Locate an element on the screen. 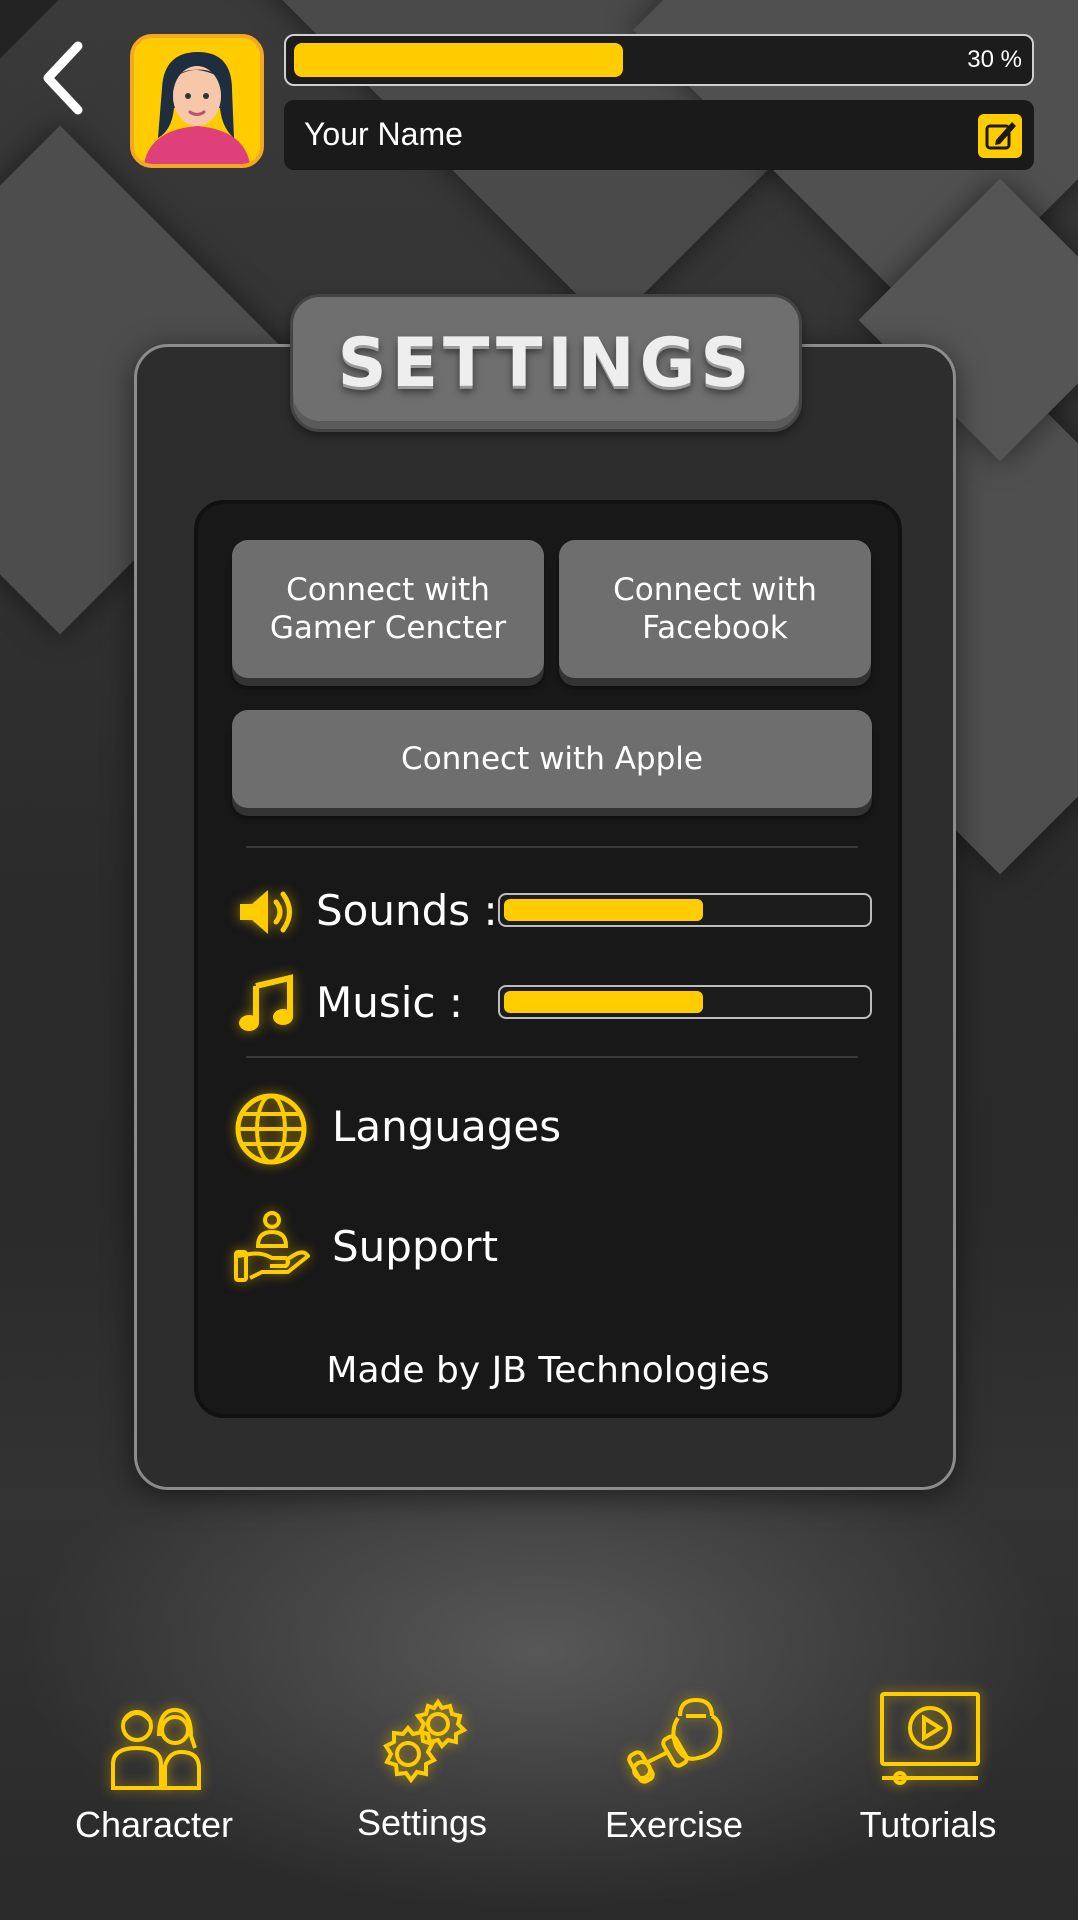 This screenshot has height=1920, width=1078. edit-name-button is located at coordinates (1000, 136).